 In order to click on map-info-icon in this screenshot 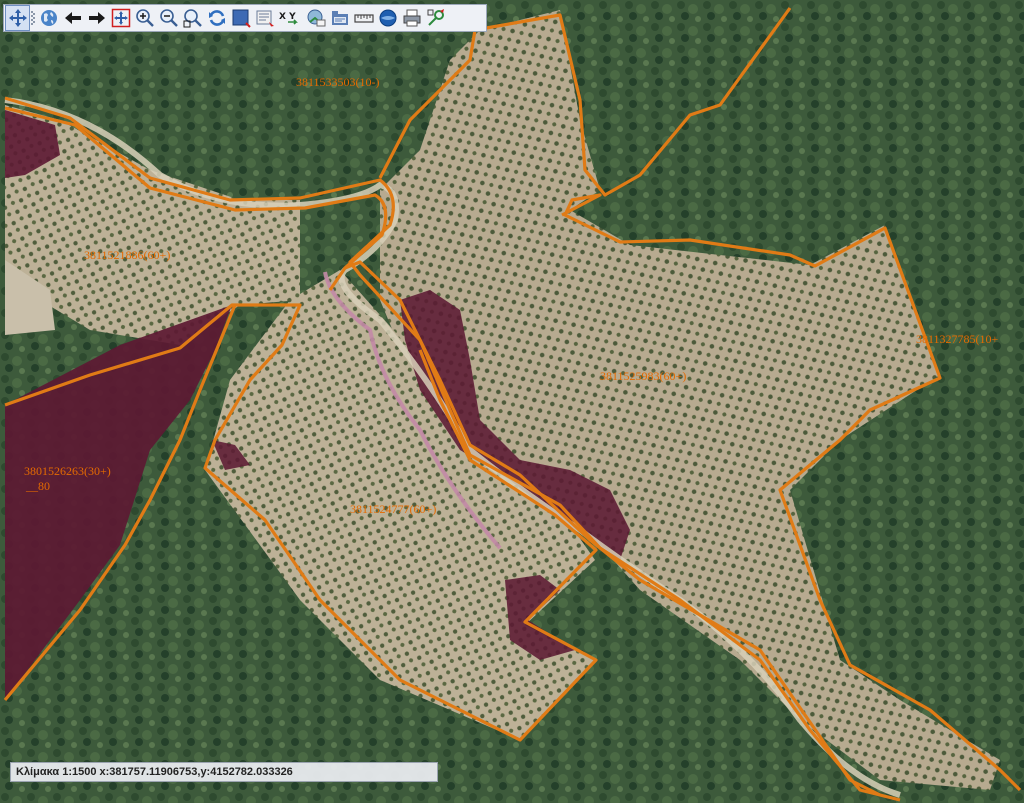, I will do `click(316, 18)`.